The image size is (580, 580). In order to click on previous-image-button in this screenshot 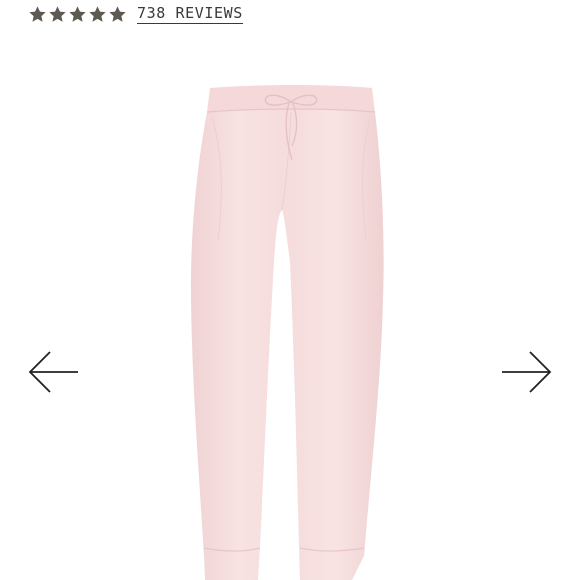, I will do `click(54, 372)`.